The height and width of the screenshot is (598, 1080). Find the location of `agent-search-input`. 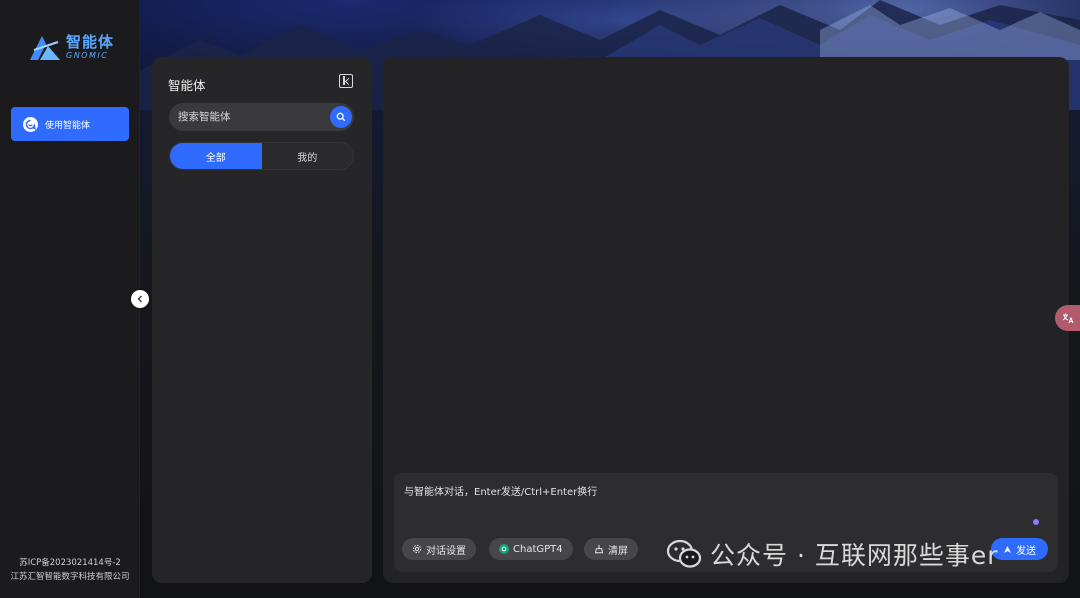

agent-search-input is located at coordinates (249, 117).